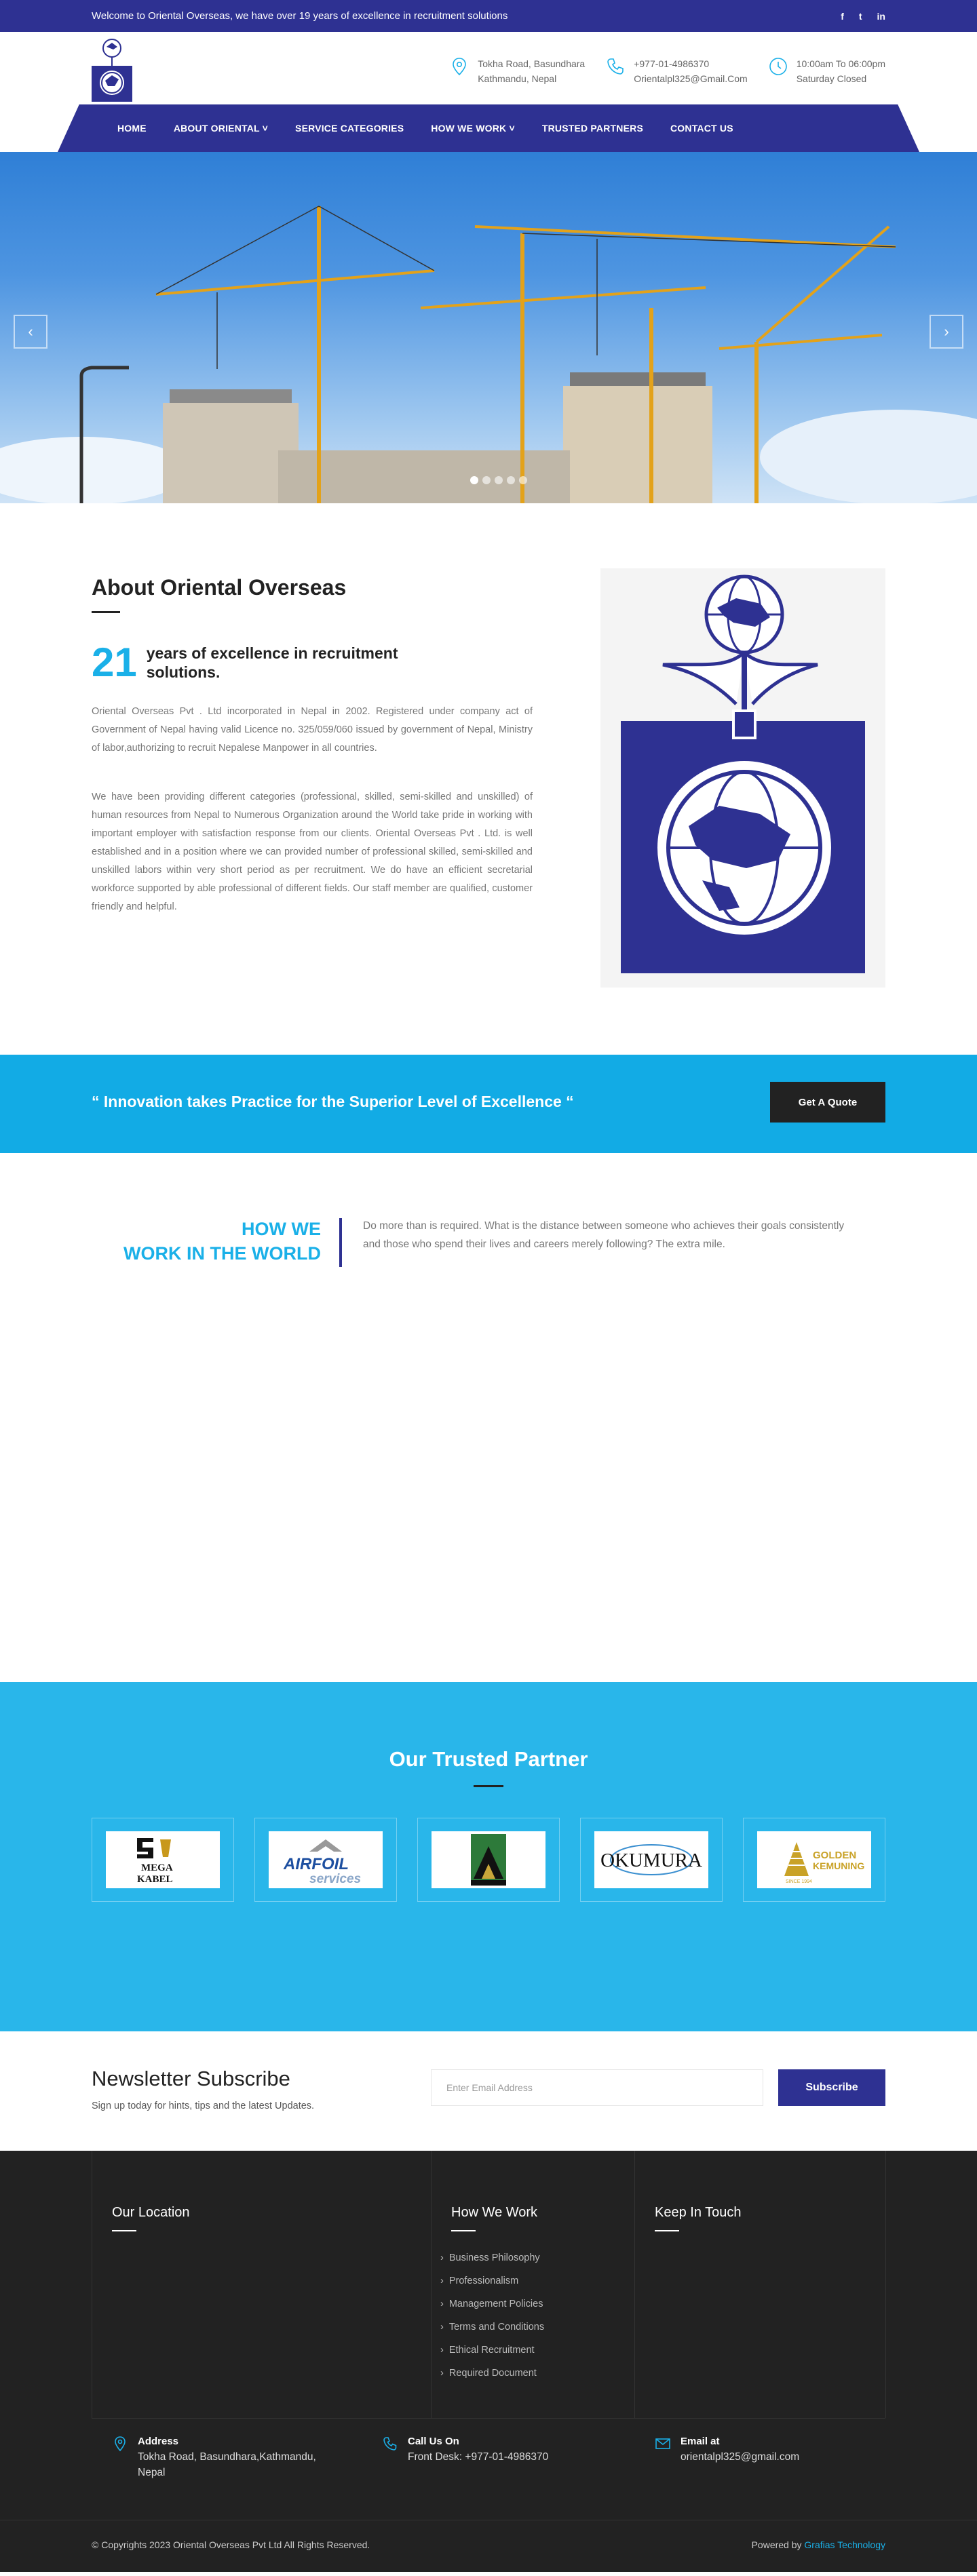 This screenshot has height=2576, width=977. I want to click on okumura-logo: OKUMURA, so click(651, 1859).